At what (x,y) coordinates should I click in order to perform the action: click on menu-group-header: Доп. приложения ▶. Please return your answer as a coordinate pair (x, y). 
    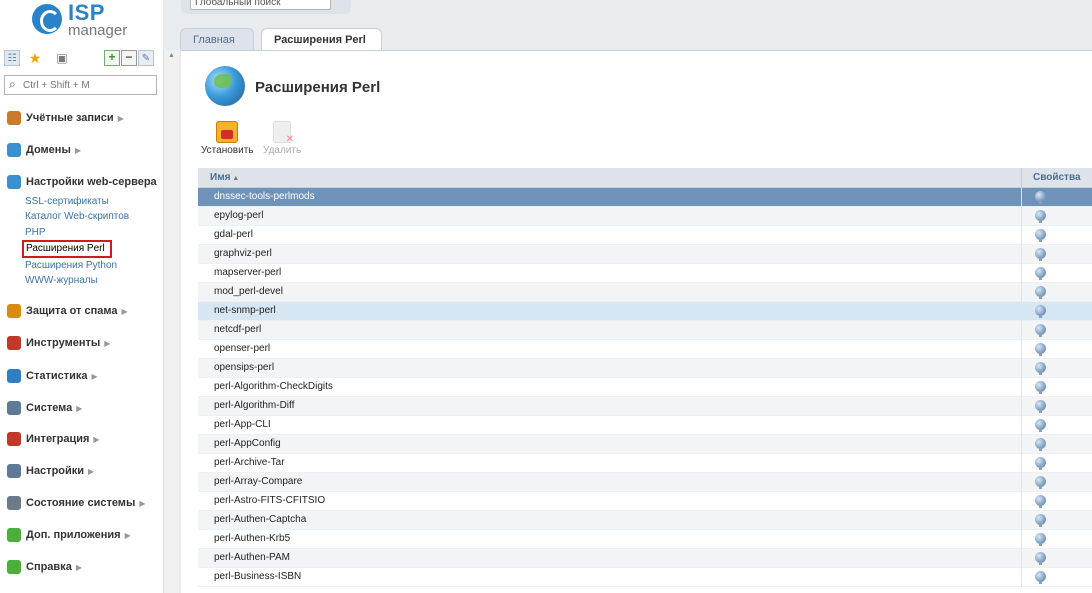
    Looking at the image, I should click on (69, 535).